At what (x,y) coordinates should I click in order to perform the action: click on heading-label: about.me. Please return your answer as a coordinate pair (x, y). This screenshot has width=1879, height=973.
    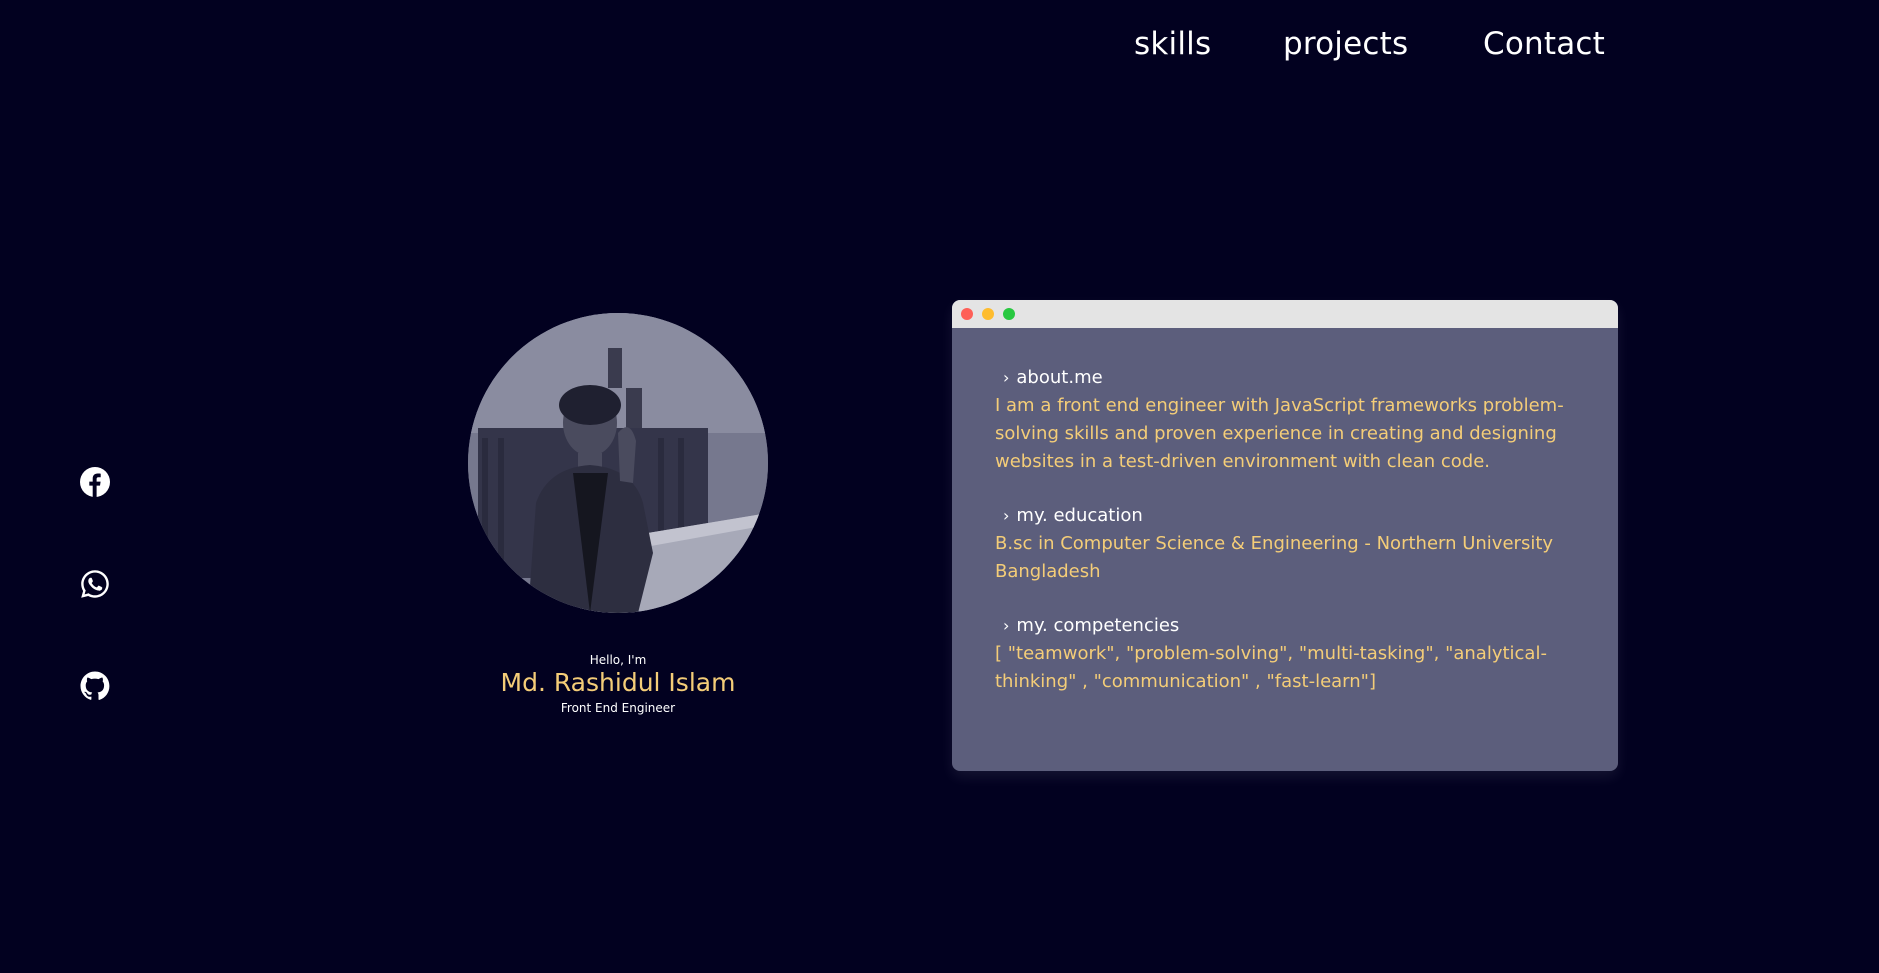
    Looking at the image, I should click on (1059, 377).